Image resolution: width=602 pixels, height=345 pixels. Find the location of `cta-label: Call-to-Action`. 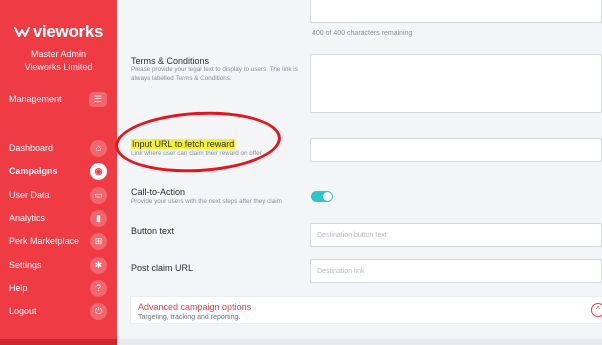

cta-label: Call-to-Action is located at coordinates (158, 192).